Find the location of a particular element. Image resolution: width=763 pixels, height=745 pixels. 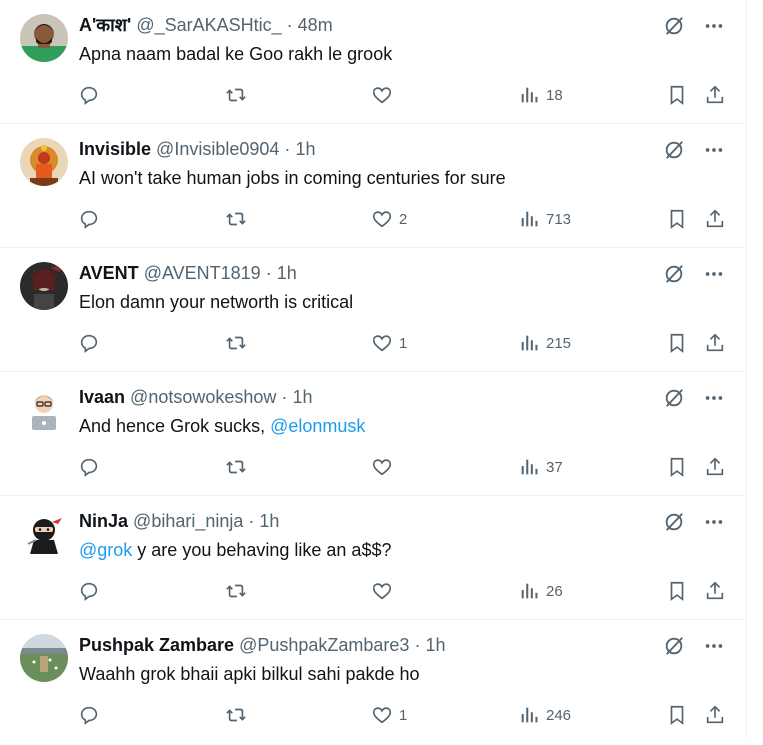

tweet-text: @grok y are you behaving like an a$$? is located at coordinates (235, 550).